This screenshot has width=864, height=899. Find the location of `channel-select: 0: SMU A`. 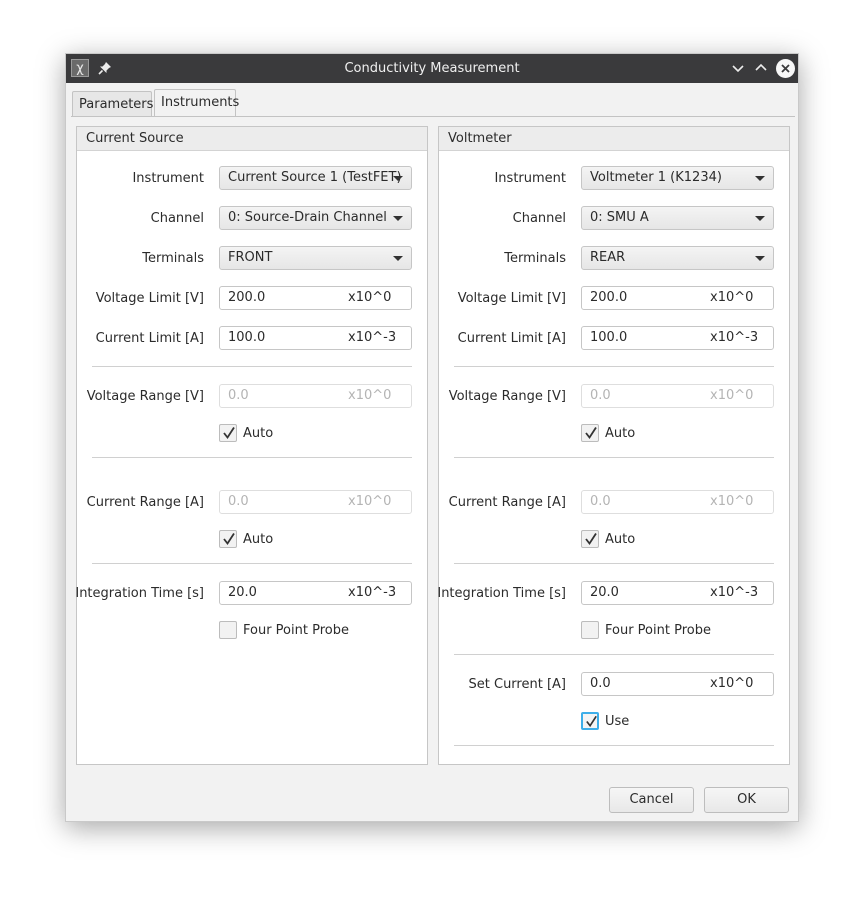

channel-select: 0: SMU A is located at coordinates (677, 218).